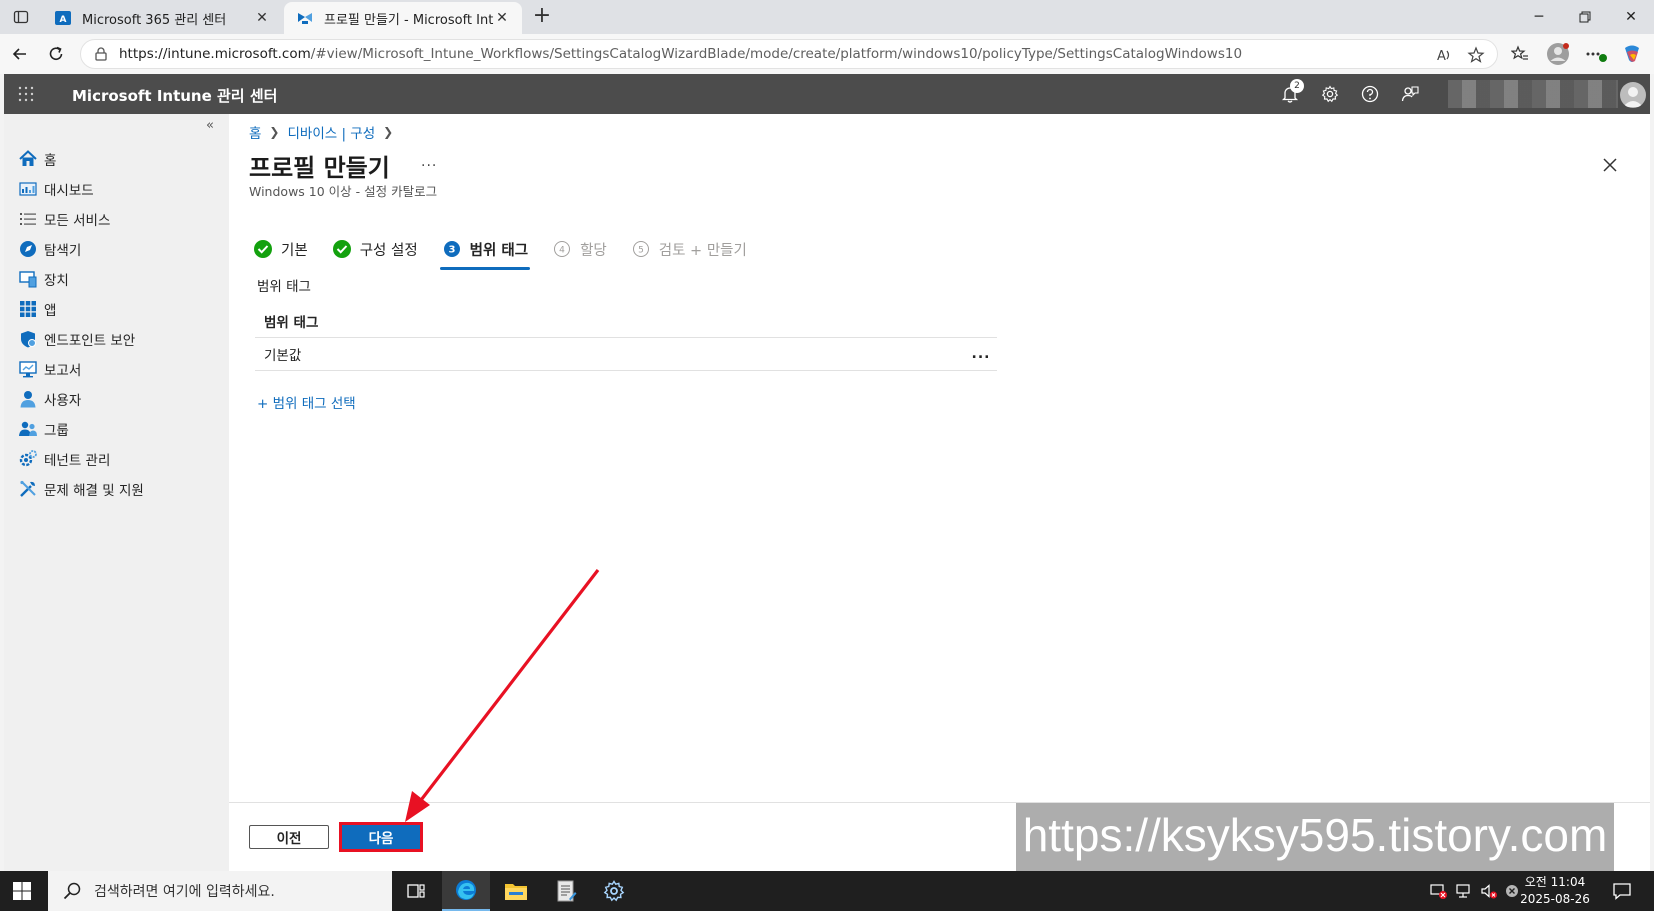 The image size is (1654, 911). Describe the element at coordinates (120, 189) in the screenshot. I see `sidebar-item-dashboard: 대시보드` at that location.